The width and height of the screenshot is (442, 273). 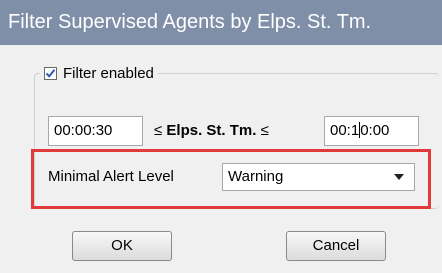 I want to click on elapsed-start-time-label: Elps. St. Tm., so click(x=211, y=130).